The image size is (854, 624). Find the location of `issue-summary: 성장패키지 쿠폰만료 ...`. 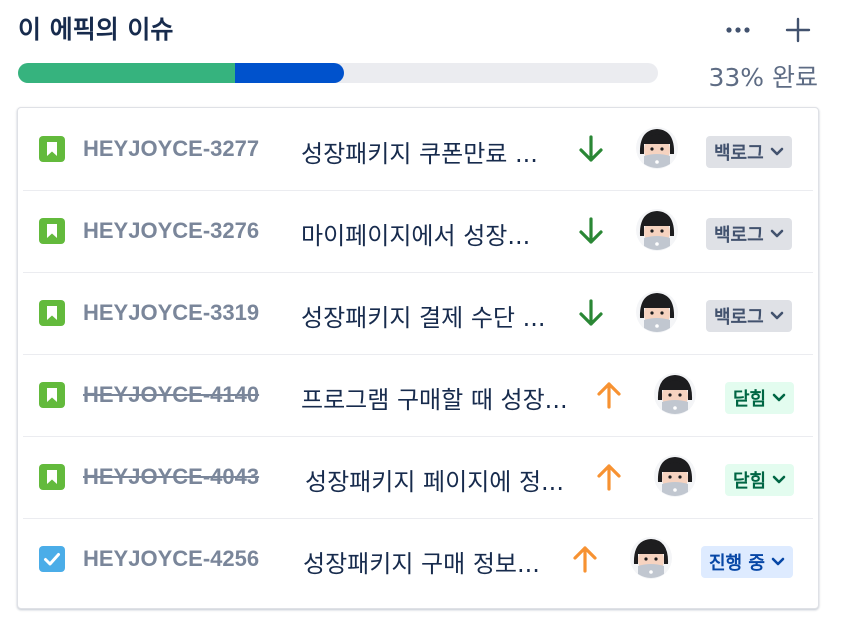

issue-summary: 성장패키지 쿠폰만료 ... is located at coordinates (419, 151).